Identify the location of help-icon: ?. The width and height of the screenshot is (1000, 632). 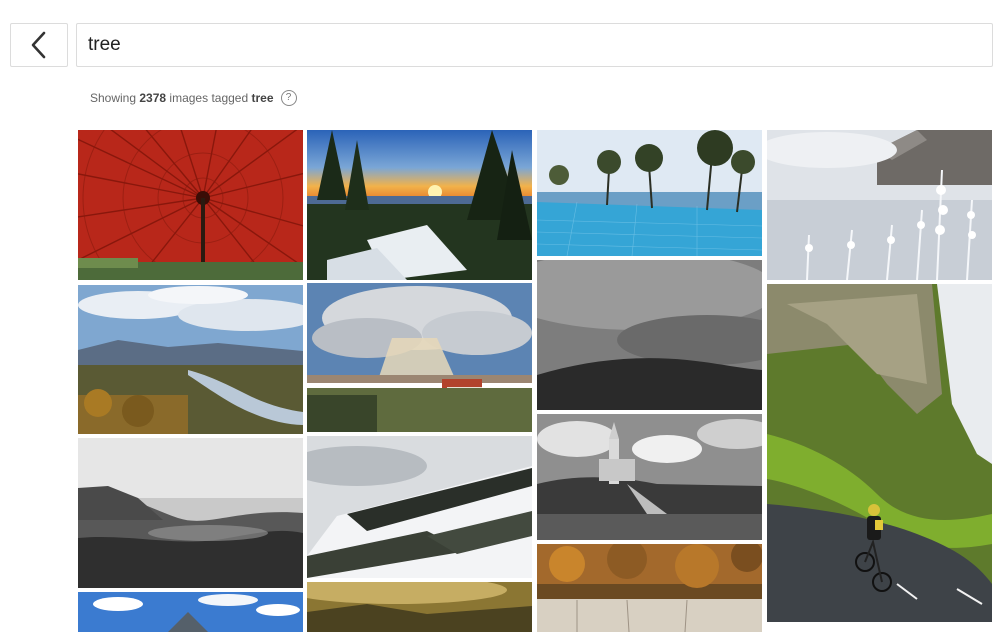
(288, 98).